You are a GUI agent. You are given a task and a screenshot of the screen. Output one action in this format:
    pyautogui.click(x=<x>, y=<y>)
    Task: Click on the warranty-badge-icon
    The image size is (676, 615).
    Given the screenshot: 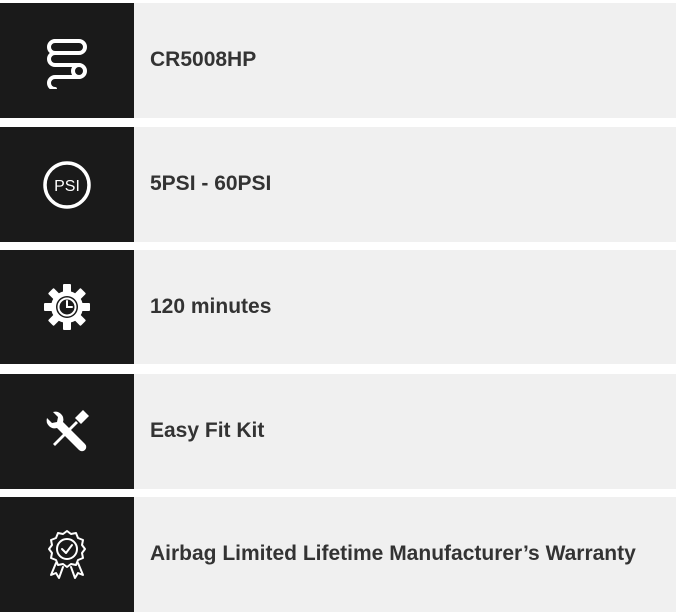 What is the action you would take?
    pyautogui.click(x=67, y=554)
    